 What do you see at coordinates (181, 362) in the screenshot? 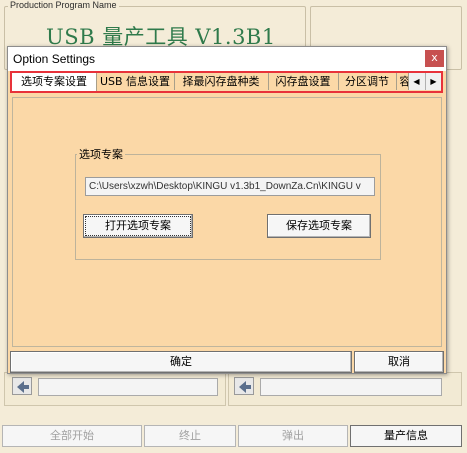
I see `ok-button: 确定` at bounding box center [181, 362].